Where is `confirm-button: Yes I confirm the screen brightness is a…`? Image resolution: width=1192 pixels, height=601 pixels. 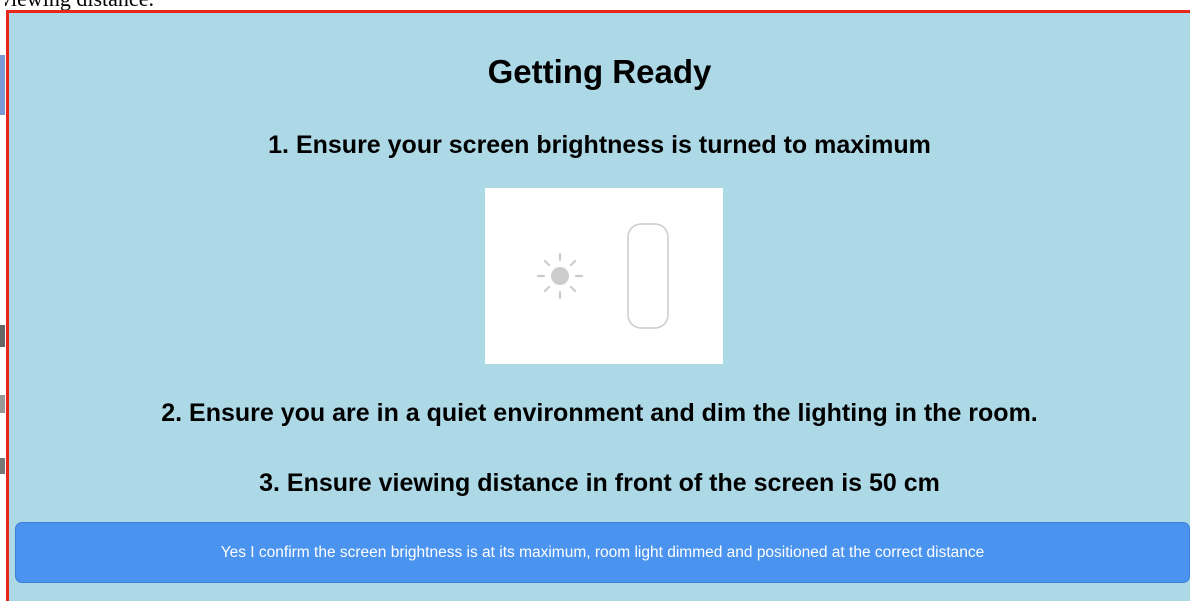
confirm-button: Yes I confirm the screen brightness is a… is located at coordinates (602, 552).